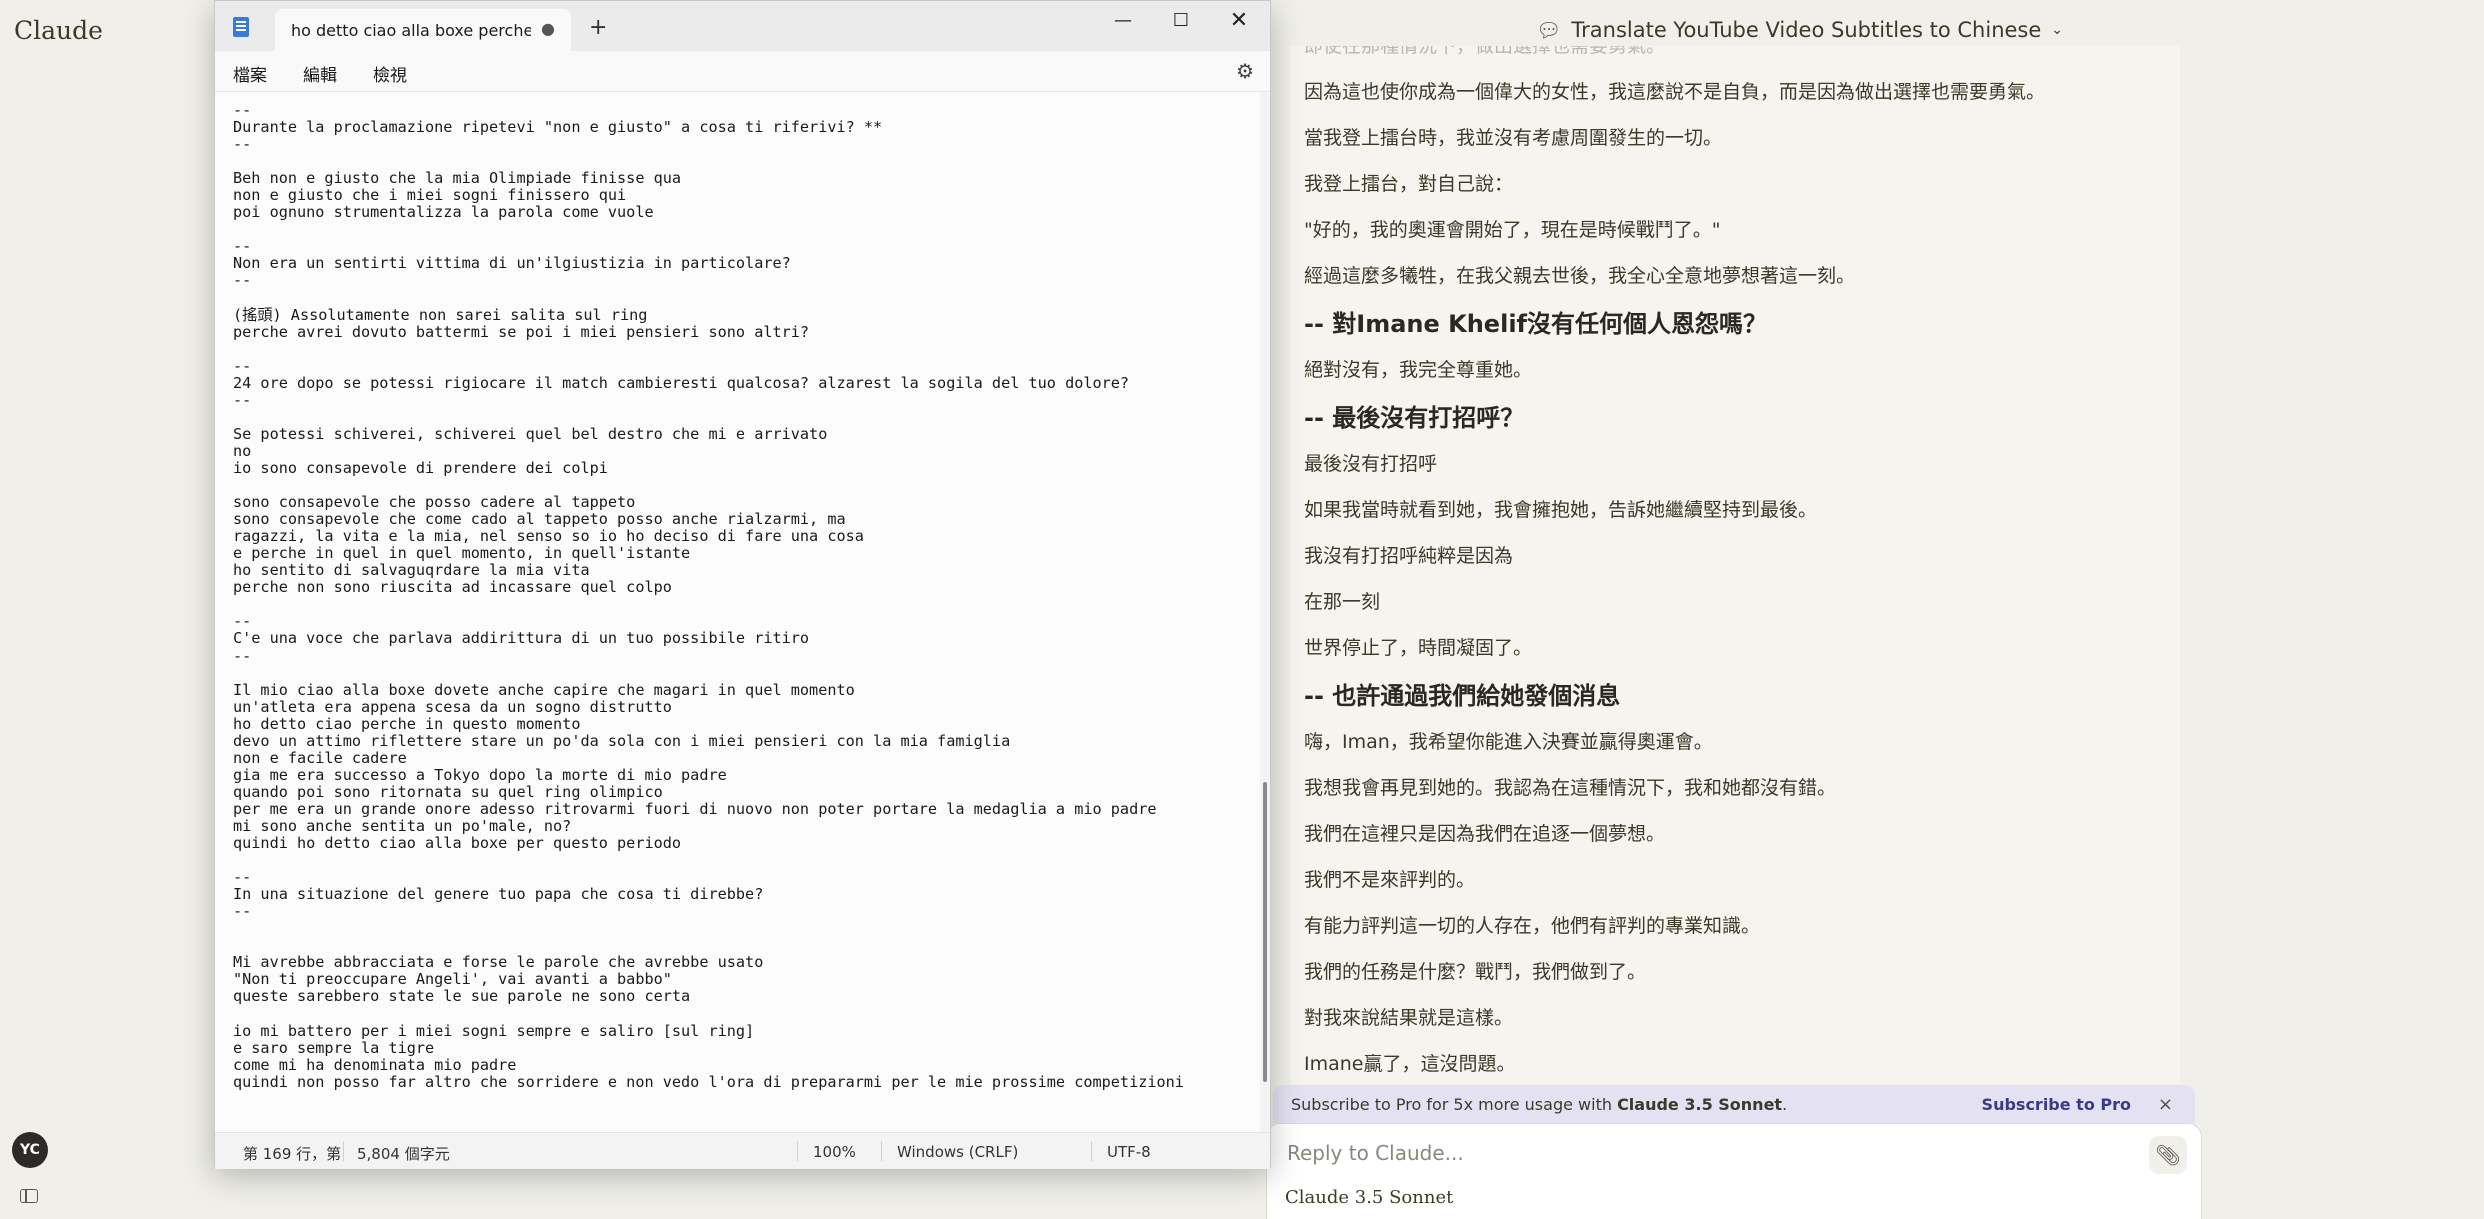 The width and height of the screenshot is (2484, 1219). I want to click on message-paragraph: 如果我當時就看到她，我會擁抱她，告訴她繼續堅持到最後。, so click(1561, 510).